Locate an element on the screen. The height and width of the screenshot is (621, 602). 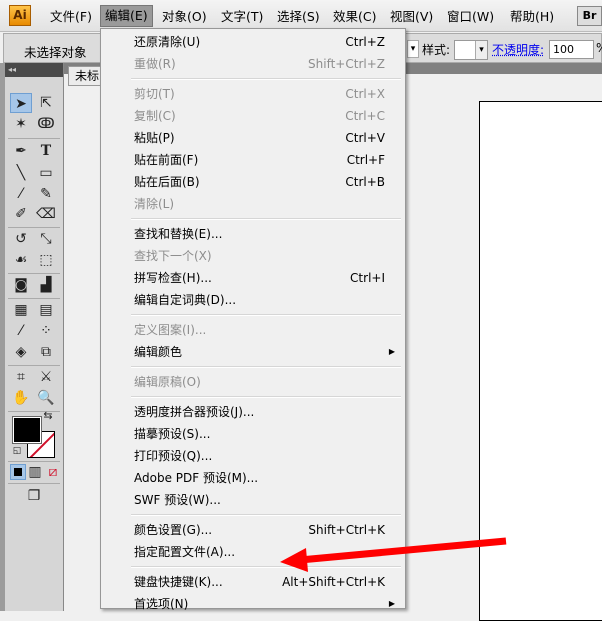
annotation-arrow is located at coordinates (393, 554).